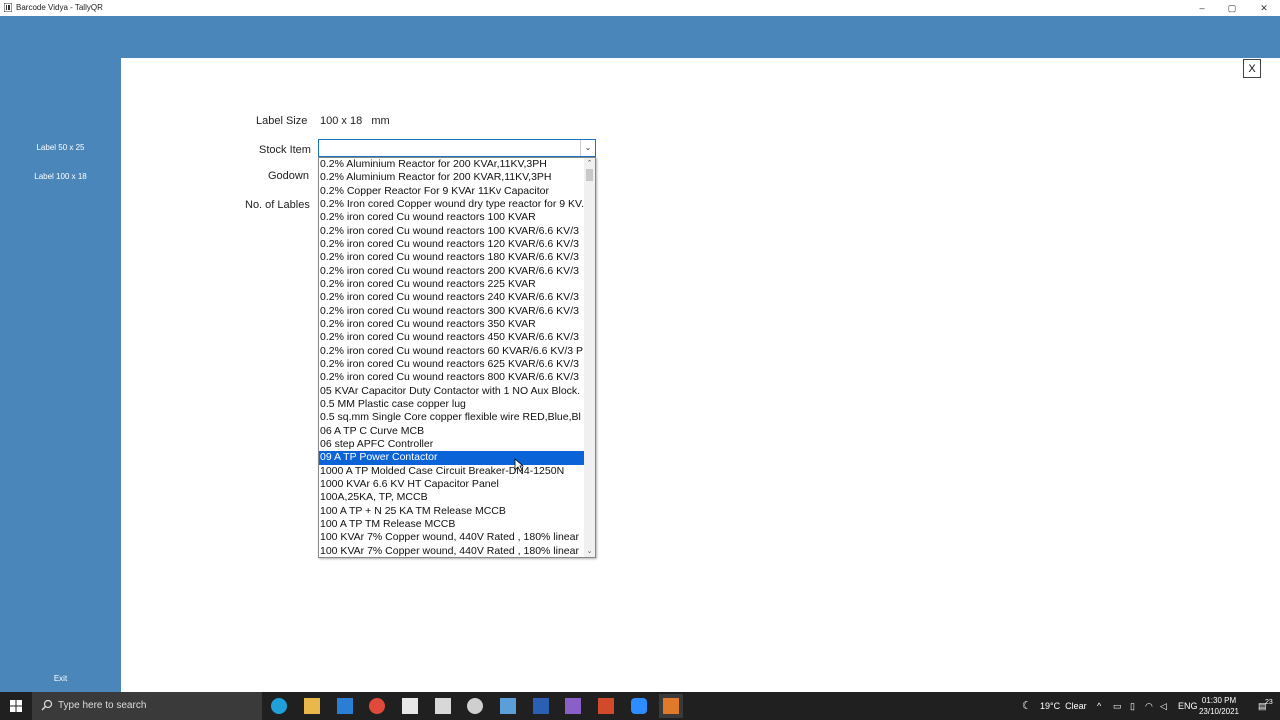 The height and width of the screenshot is (720, 1280). I want to click on close-window-button: ✕, so click(1264, 8).